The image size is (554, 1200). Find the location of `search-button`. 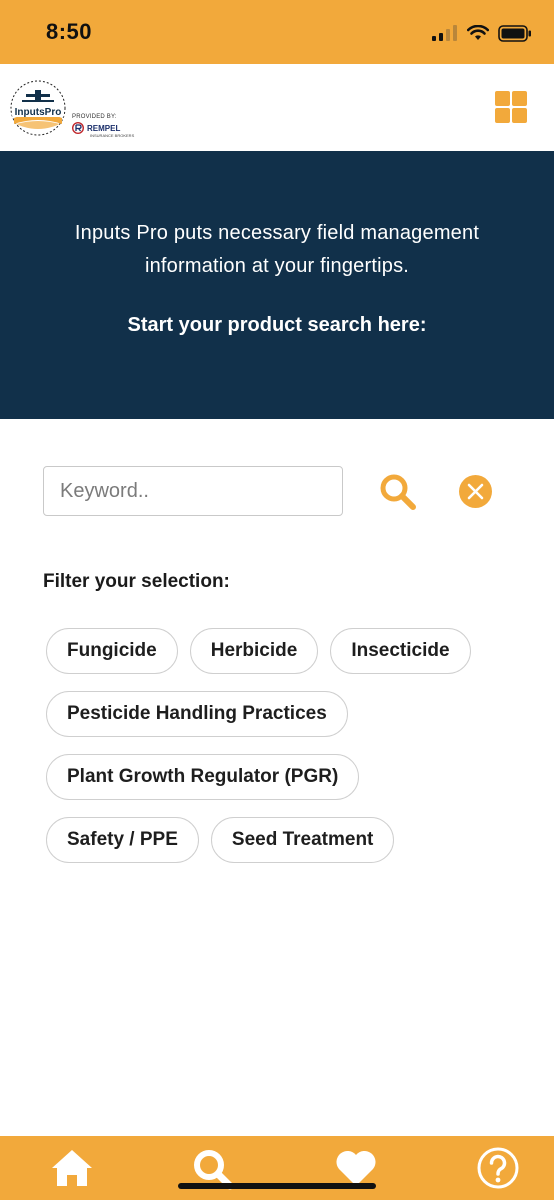

search-button is located at coordinates (398, 492).